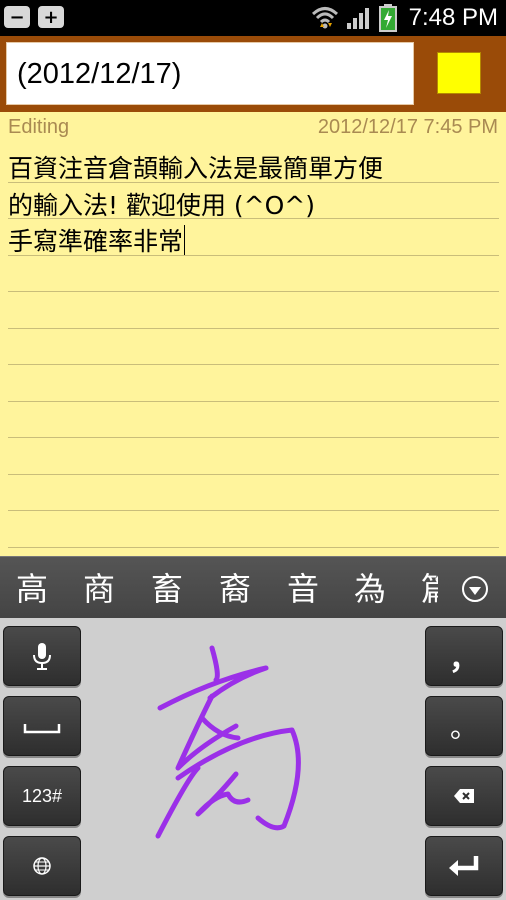 The height and width of the screenshot is (900, 506). What do you see at coordinates (196, 168) in the screenshot?
I see `note-line: 百資注音倉頡輸入法是最簡單方便` at bounding box center [196, 168].